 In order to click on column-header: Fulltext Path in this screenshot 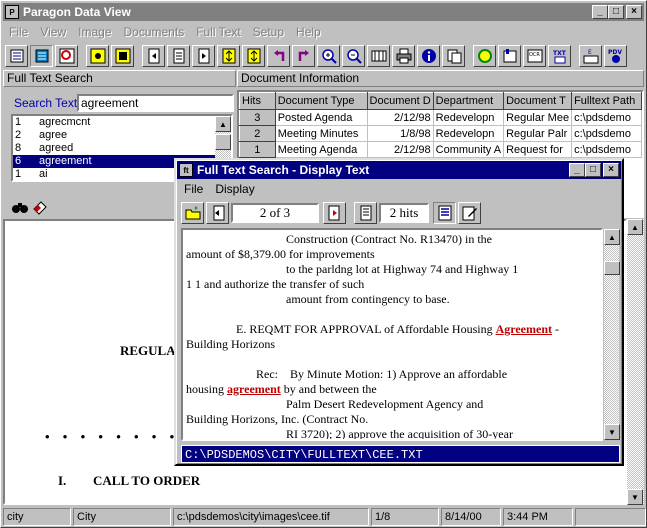, I will do `click(606, 101)`.